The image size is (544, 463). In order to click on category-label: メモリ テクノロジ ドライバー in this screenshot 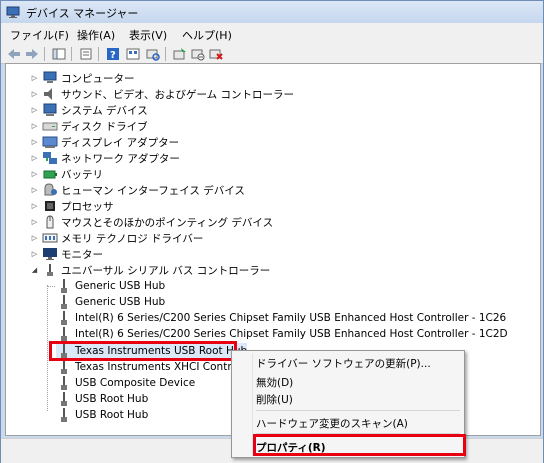, I will do `click(132, 238)`.